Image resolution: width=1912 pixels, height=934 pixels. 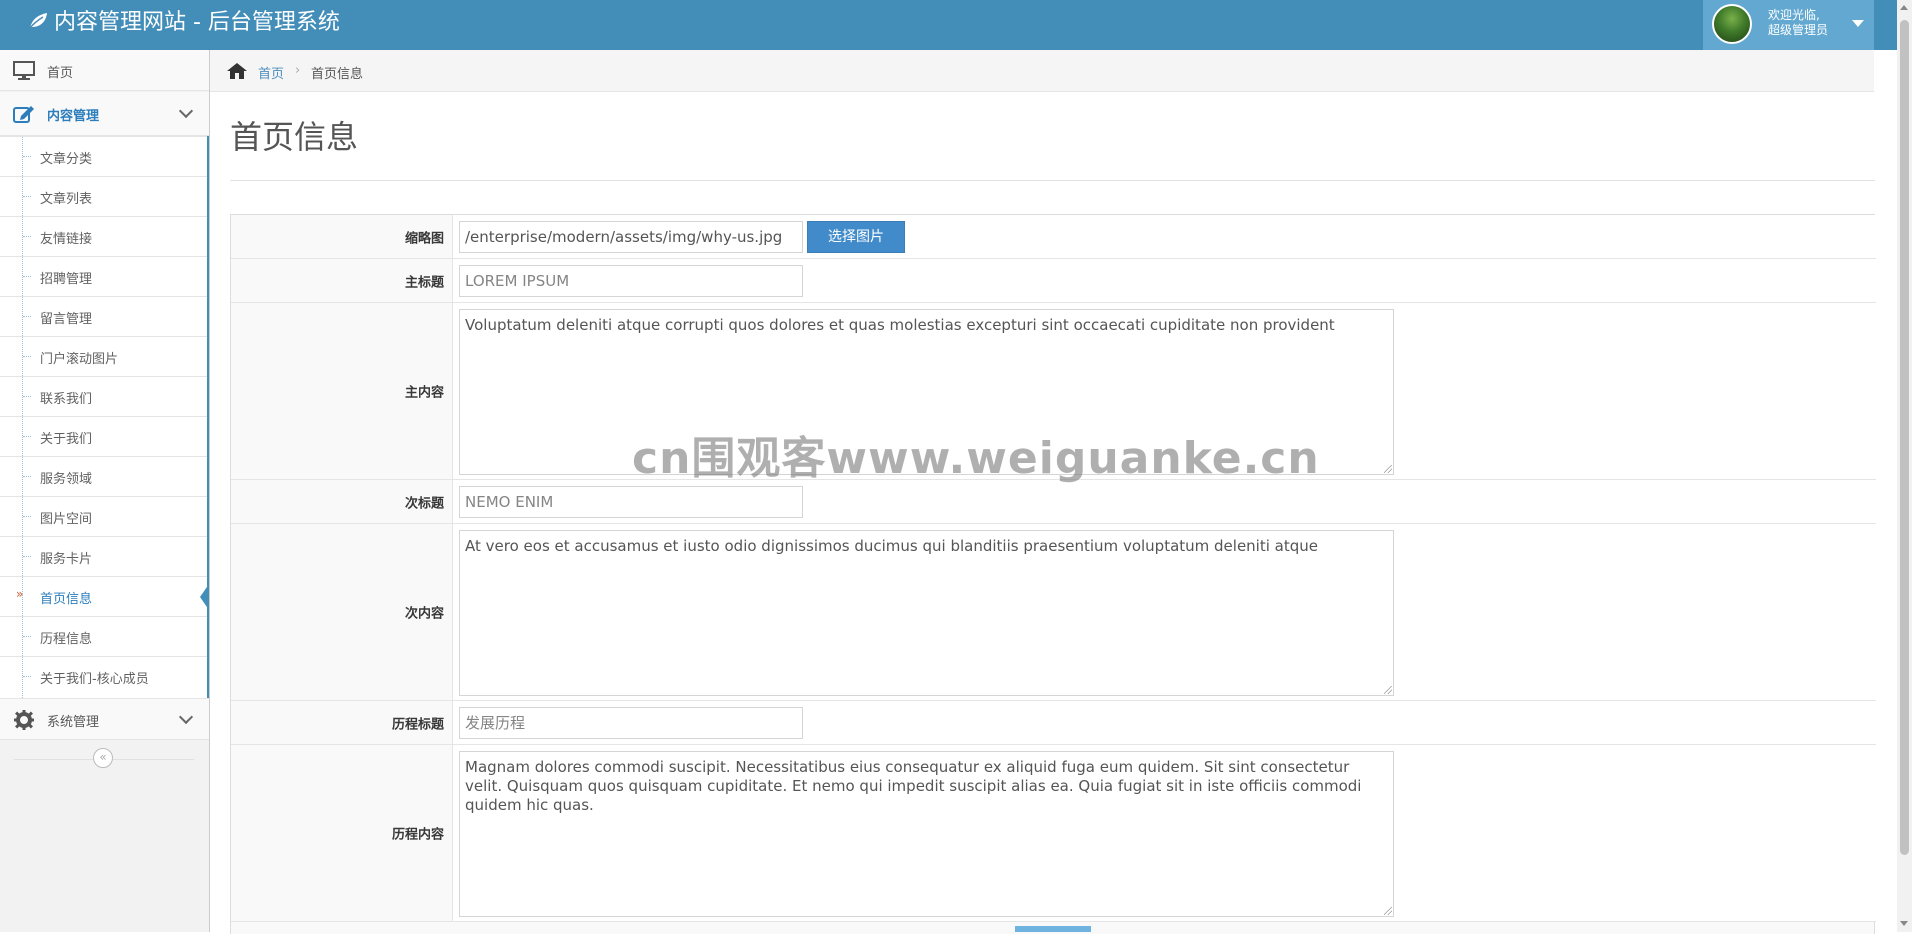 What do you see at coordinates (631, 281) in the screenshot?
I see `main-title-input: LOREM IPSUM` at bounding box center [631, 281].